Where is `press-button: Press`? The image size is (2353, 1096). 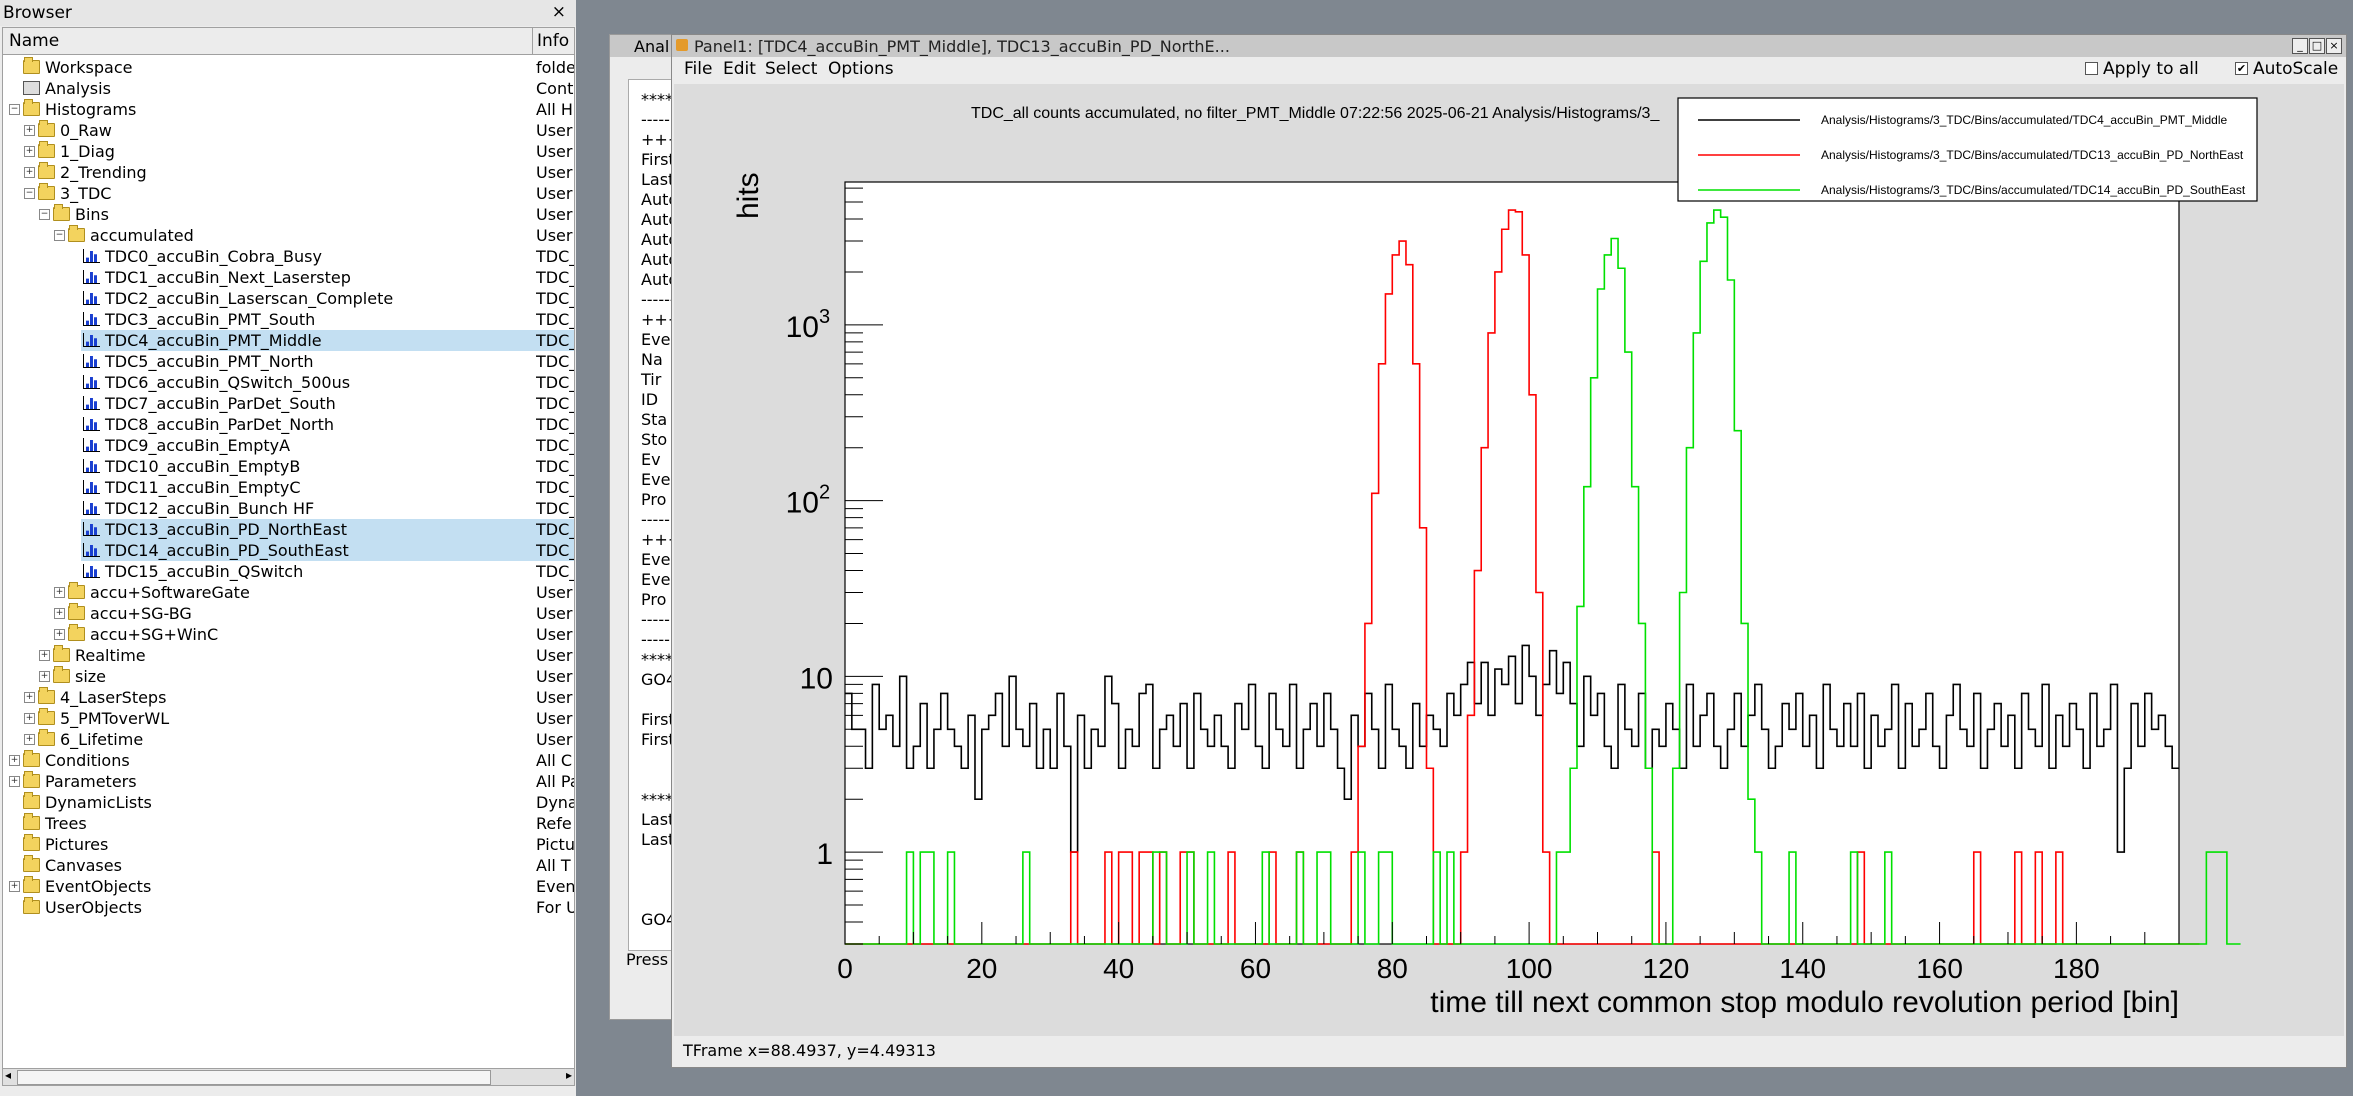
press-button: Press is located at coordinates (647, 959).